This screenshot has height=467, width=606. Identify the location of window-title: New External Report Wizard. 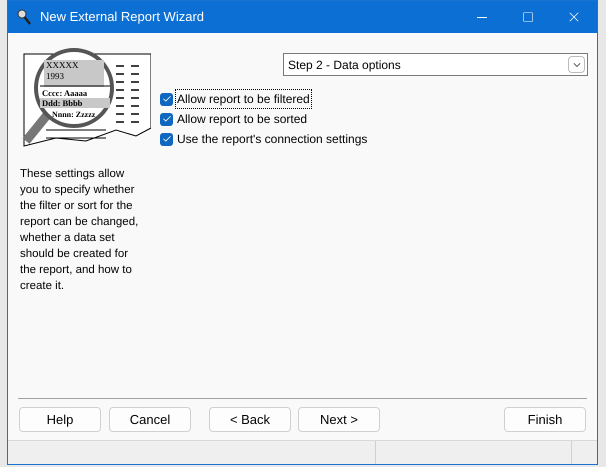
(122, 17).